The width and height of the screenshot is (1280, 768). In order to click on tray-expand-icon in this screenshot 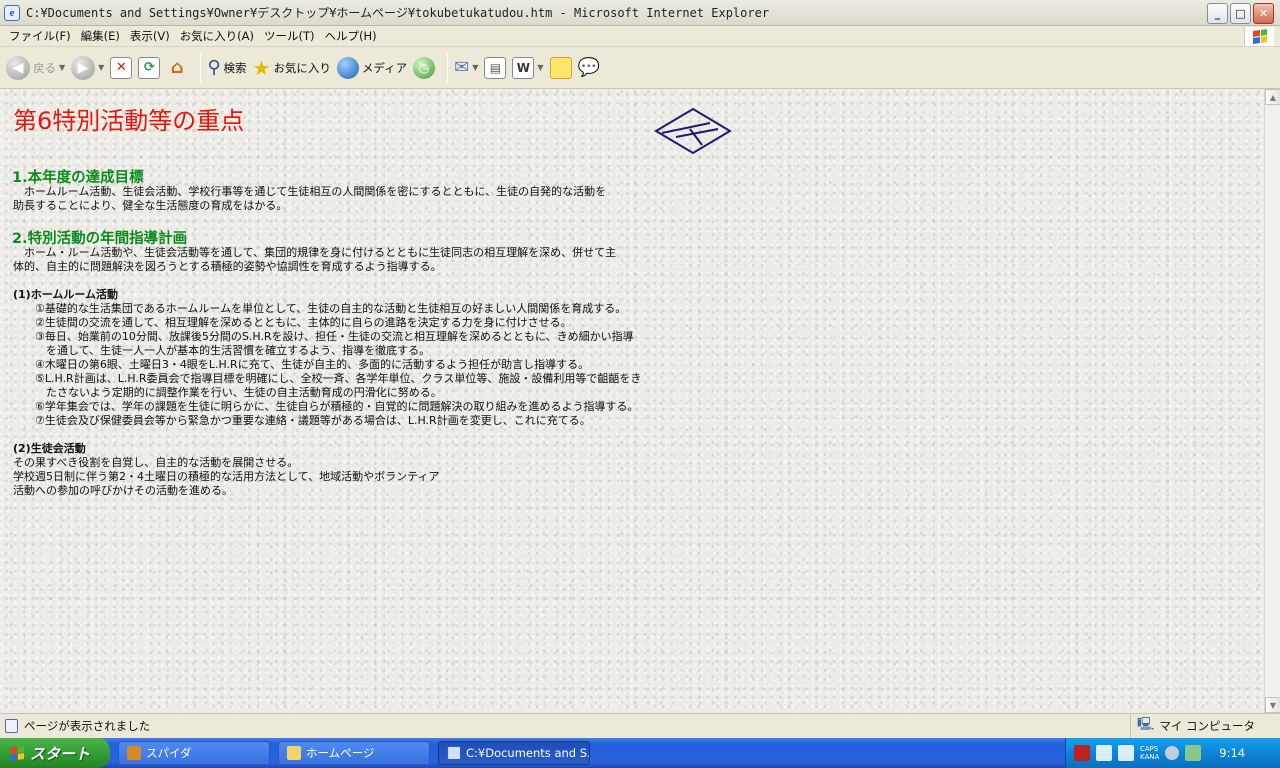, I will do `click(1172, 753)`.